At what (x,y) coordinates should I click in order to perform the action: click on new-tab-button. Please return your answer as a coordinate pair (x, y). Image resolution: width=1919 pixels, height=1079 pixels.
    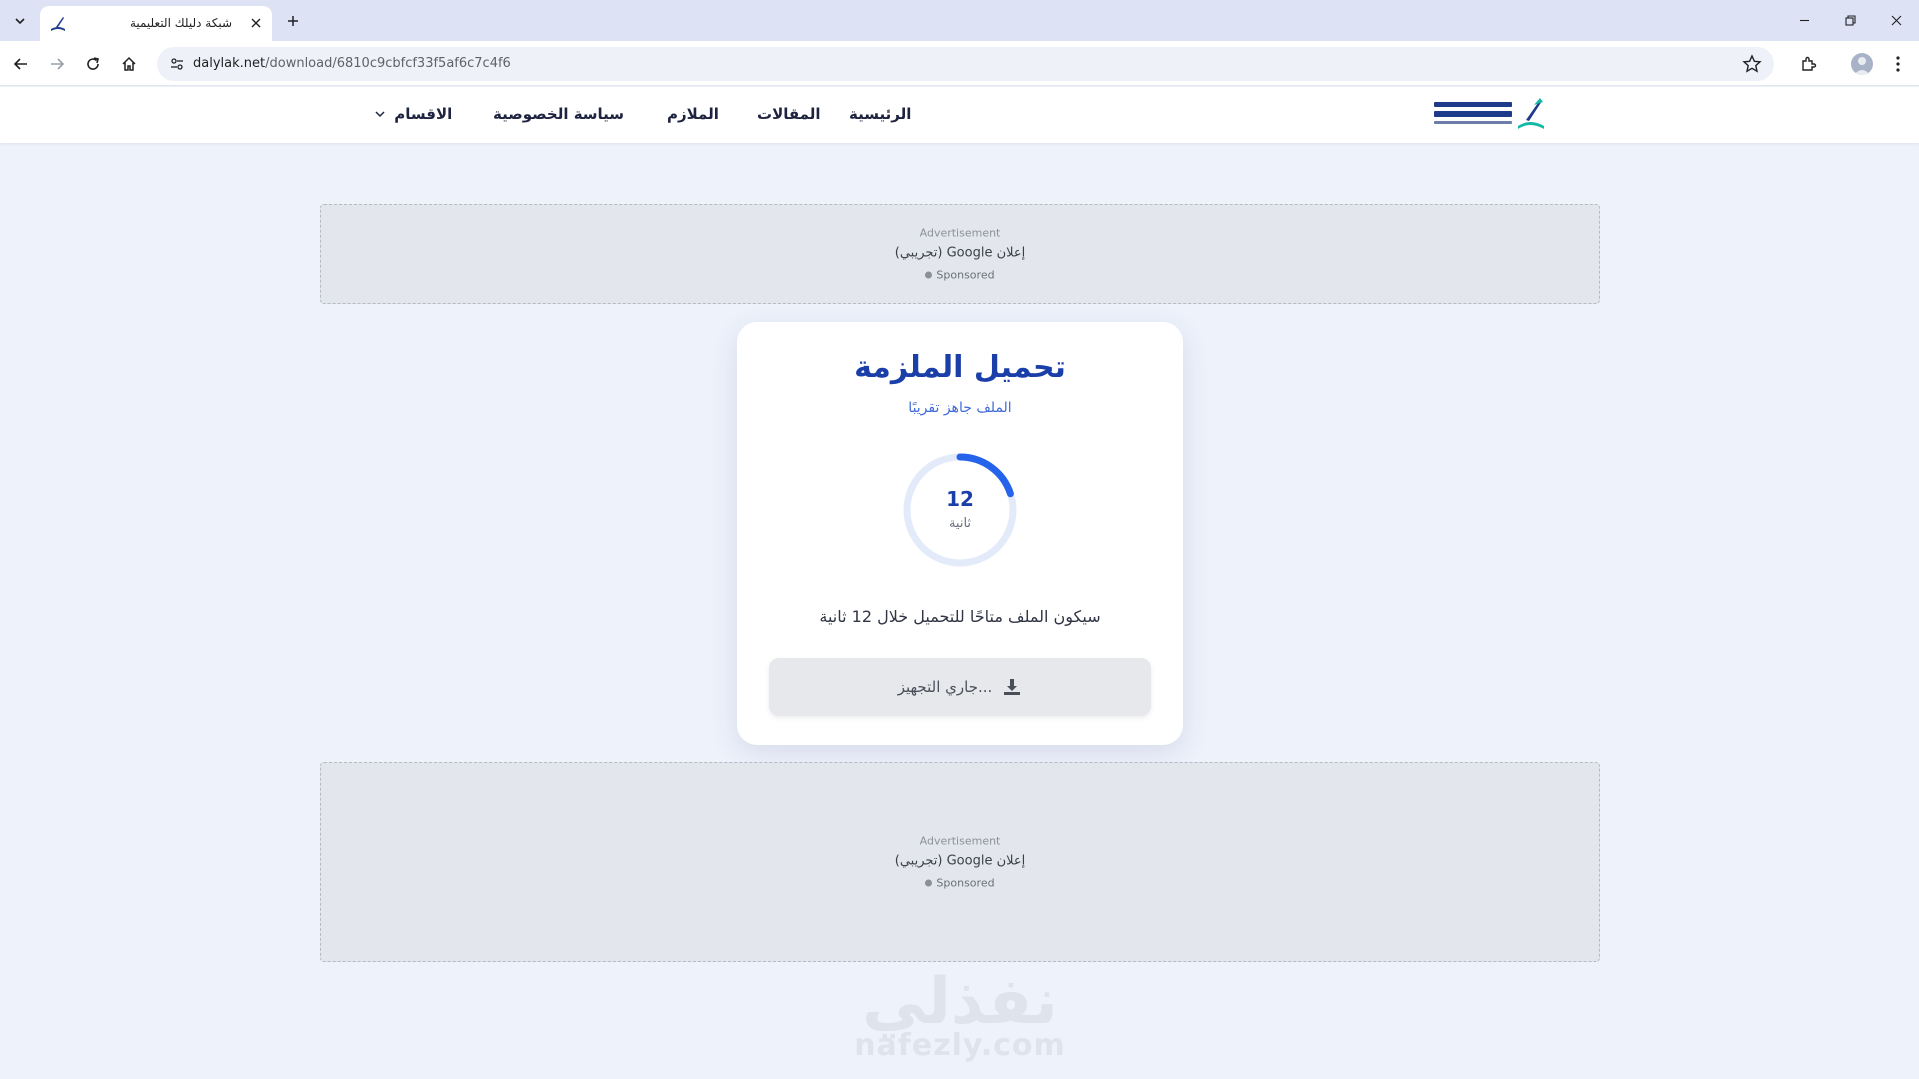
    Looking at the image, I should click on (293, 21).